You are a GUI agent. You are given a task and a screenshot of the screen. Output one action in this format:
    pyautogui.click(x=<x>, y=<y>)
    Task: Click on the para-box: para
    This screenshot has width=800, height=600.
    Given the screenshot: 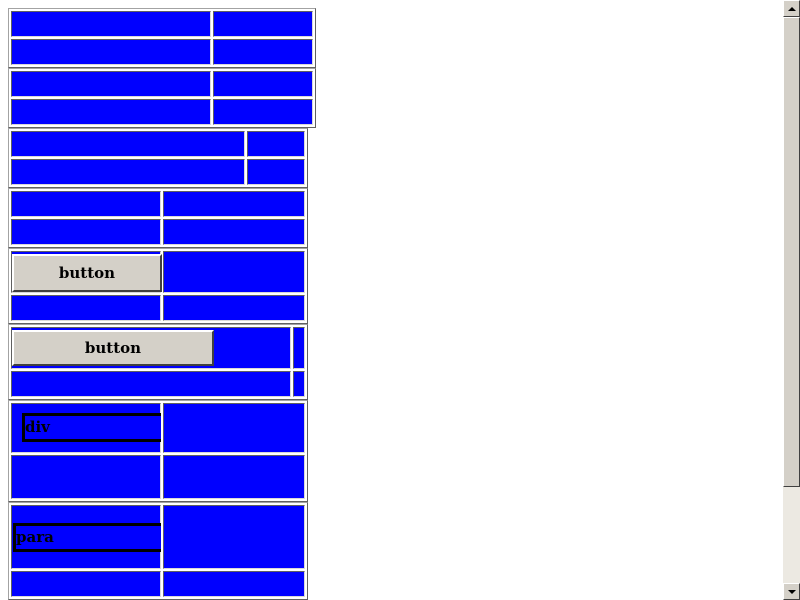 What is the action you would take?
    pyautogui.click(x=87, y=537)
    